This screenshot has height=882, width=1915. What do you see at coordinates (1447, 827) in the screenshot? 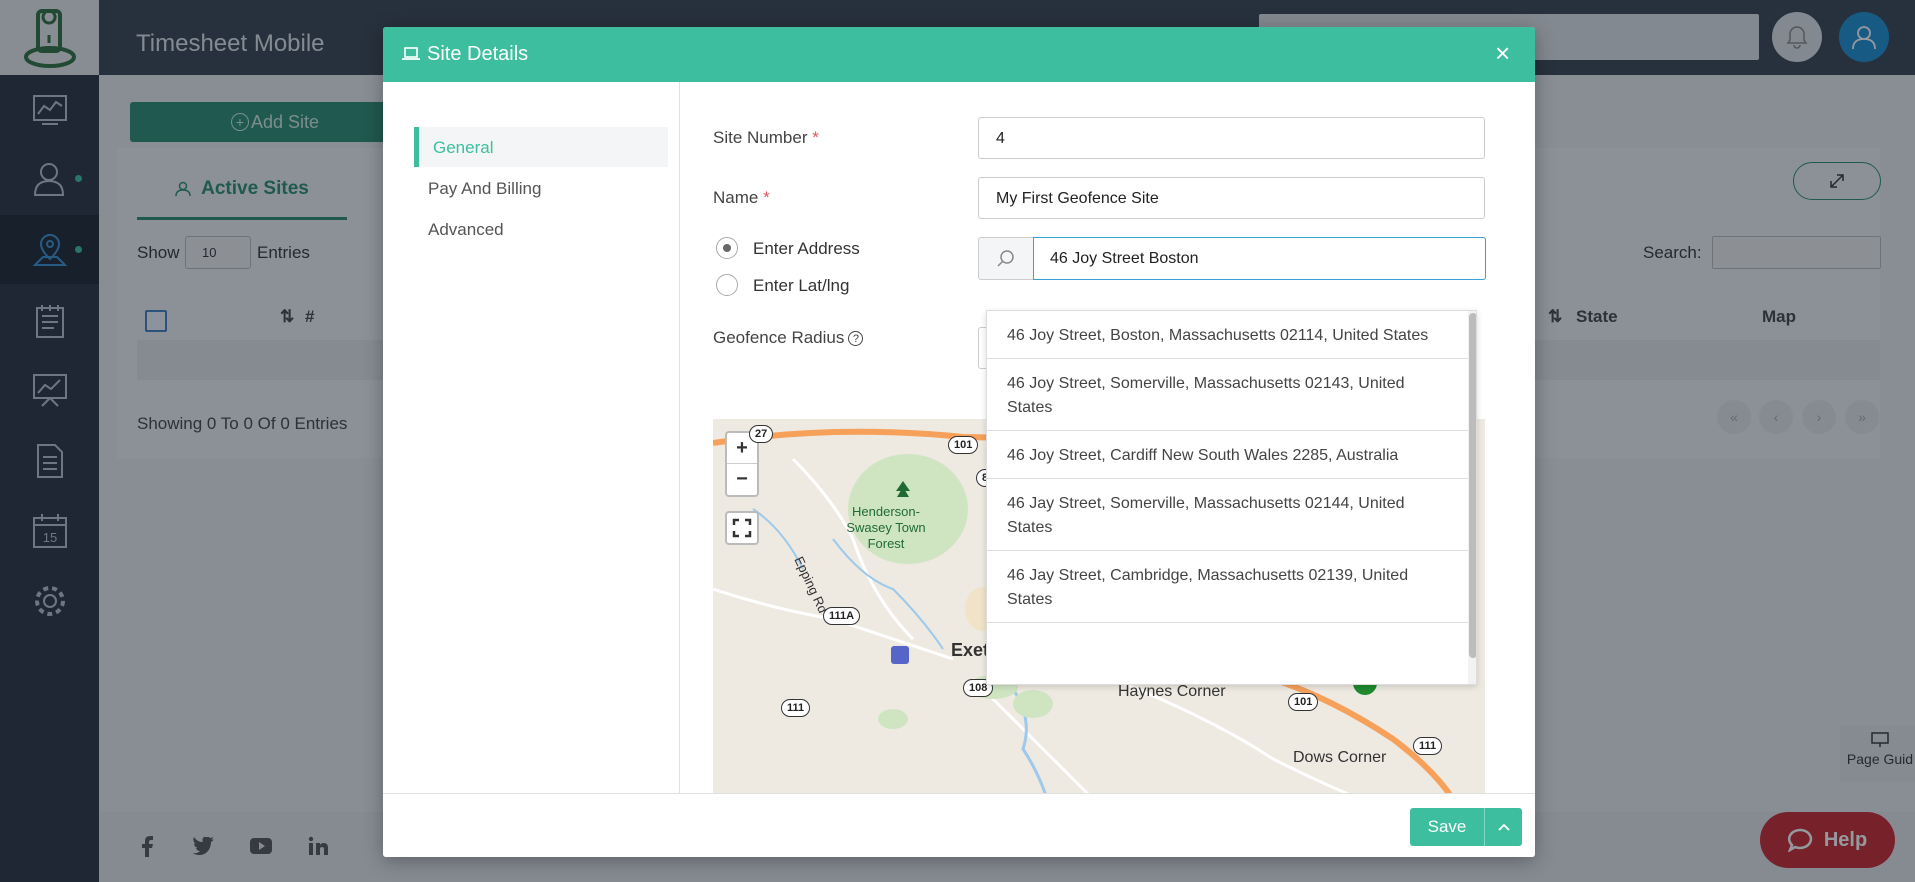
I see `save-label: Save` at bounding box center [1447, 827].